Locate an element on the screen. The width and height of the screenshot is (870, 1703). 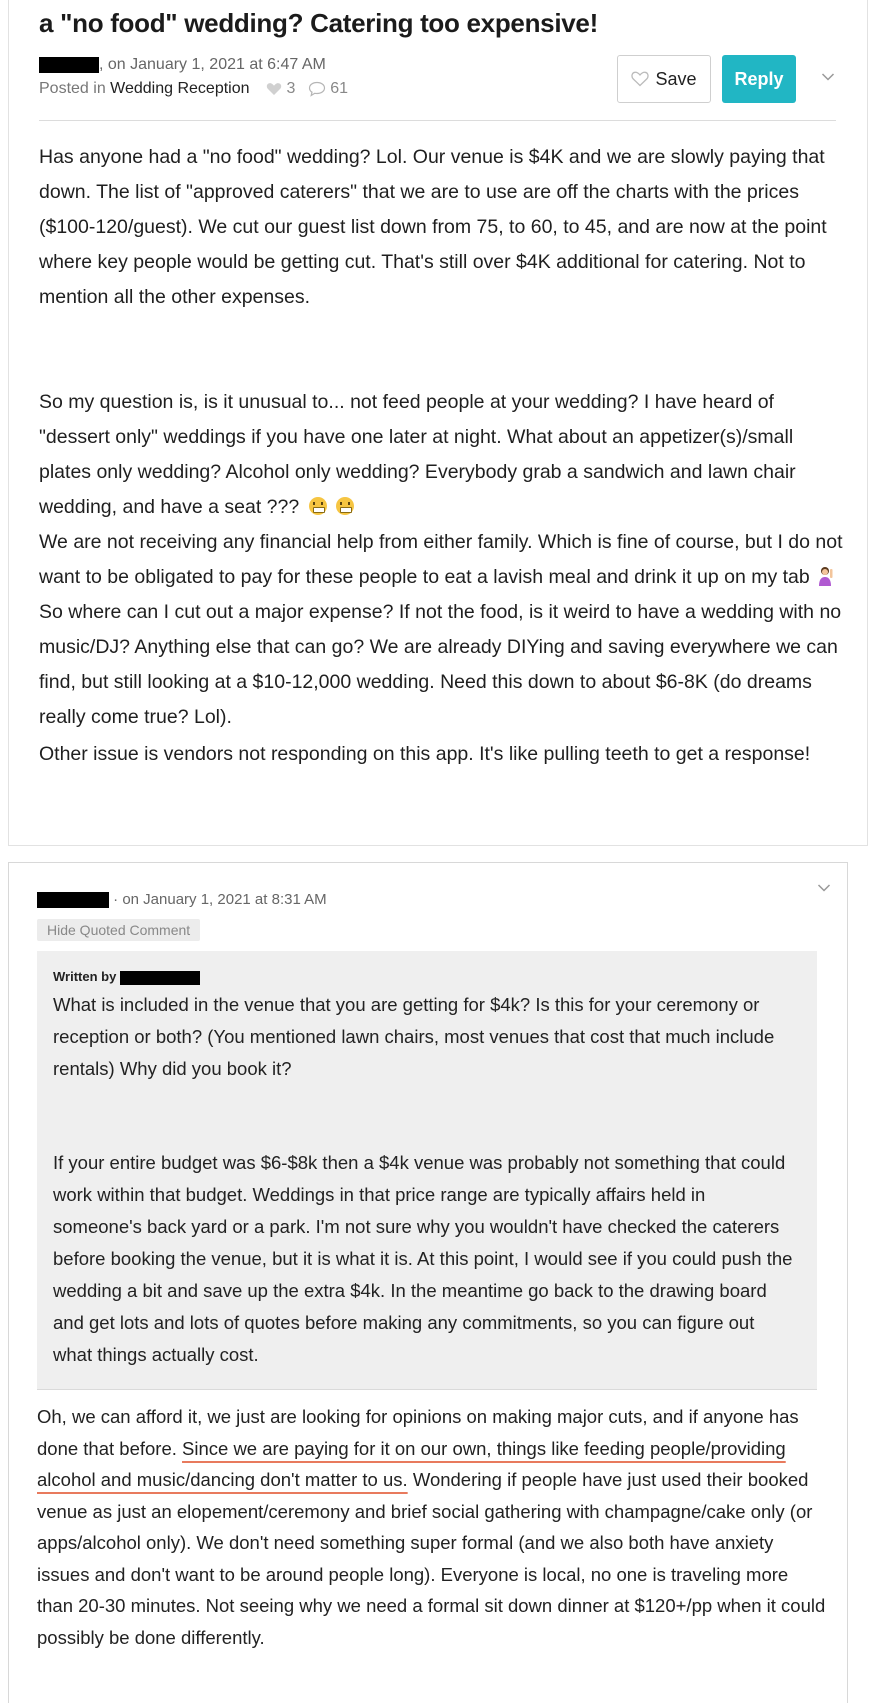
hide-quoted-comment-button: Hide Quoted Comment is located at coordinates (119, 930).